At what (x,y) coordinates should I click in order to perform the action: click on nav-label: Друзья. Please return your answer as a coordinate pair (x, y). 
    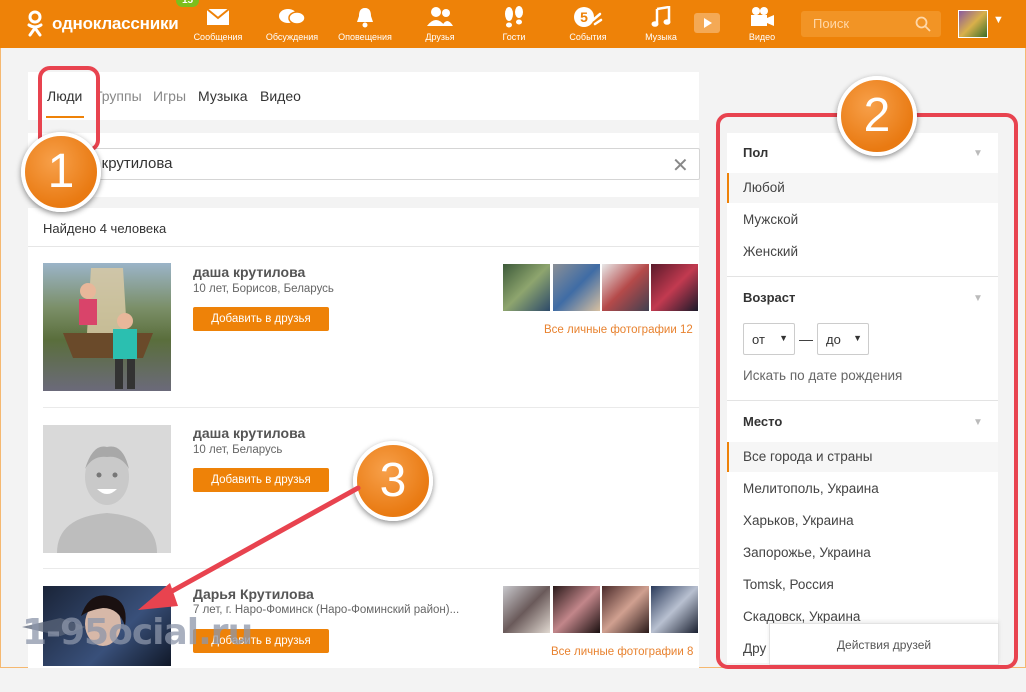
    Looking at the image, I should click on (440, 37).